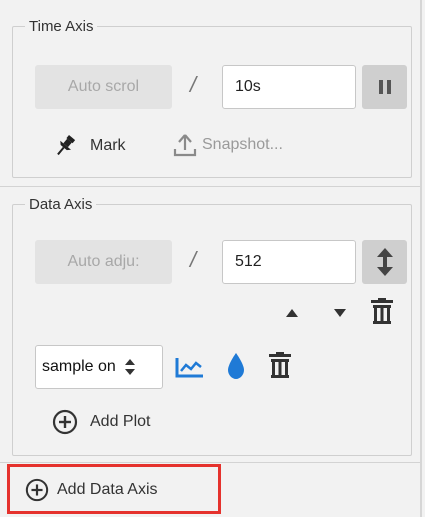 This screenshot has height=517, width=425. I want to click on auto-adjust-label: Auto adju:, so click(103, 261).